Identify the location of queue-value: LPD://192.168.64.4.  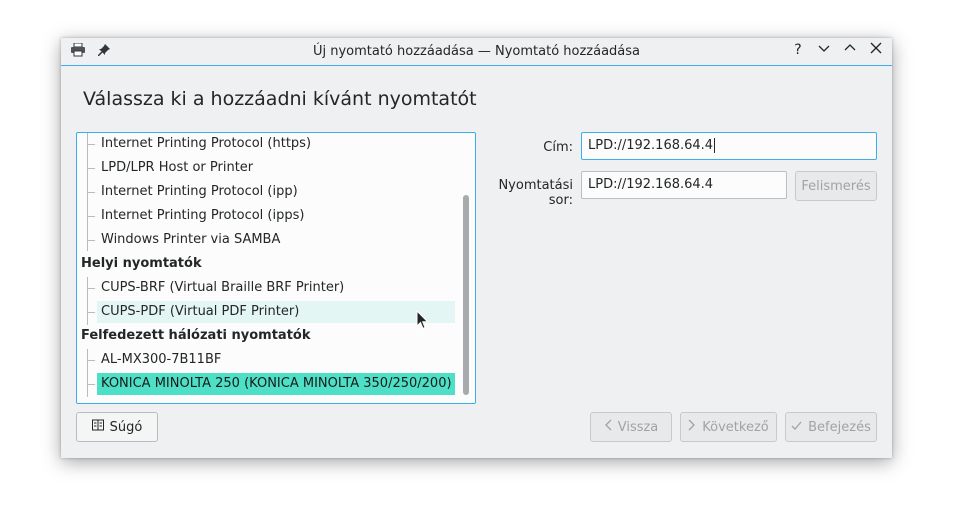
(651, 184).